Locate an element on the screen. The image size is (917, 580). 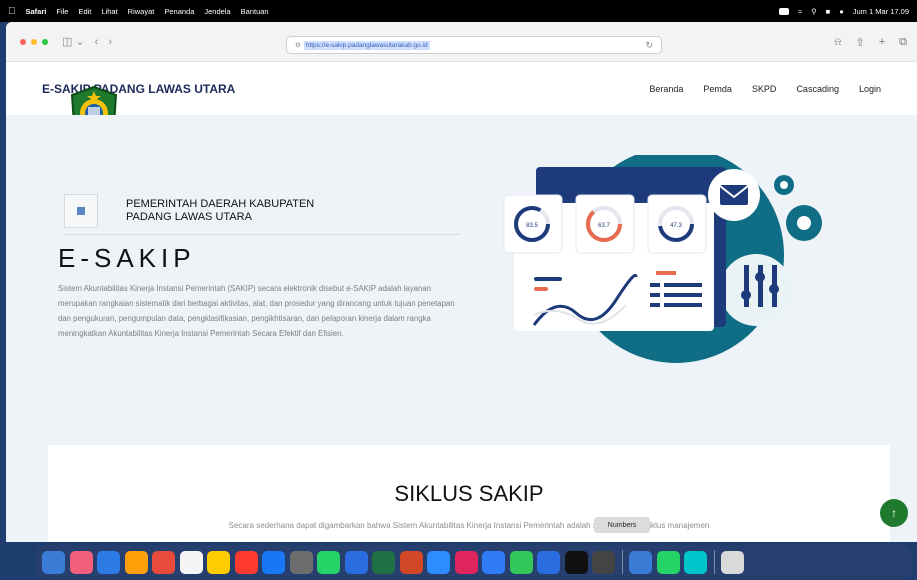
stat-2: 63.7 is located at coordinates (604, 226).